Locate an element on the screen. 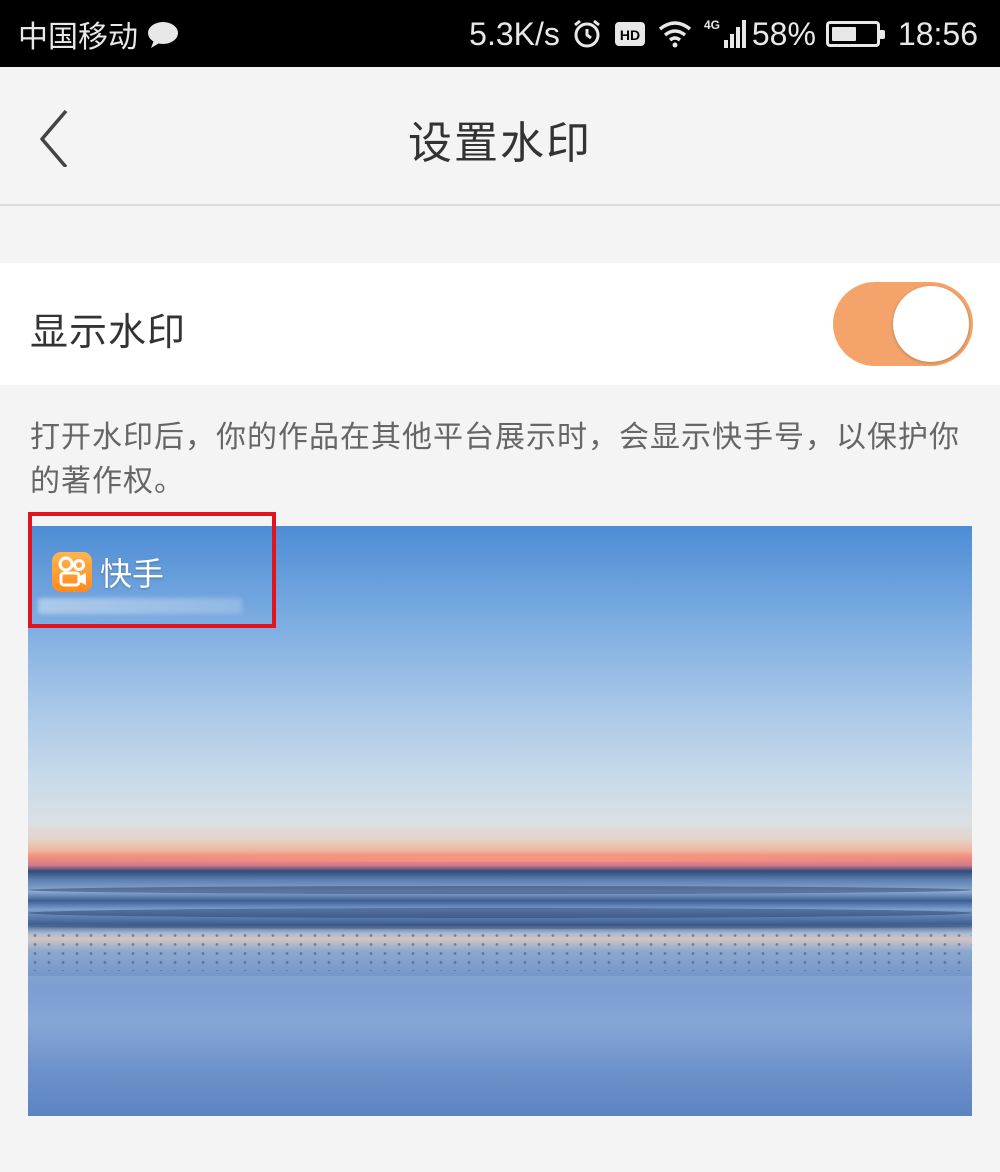  status-left: 中国移动 is located at coordinates (99, 34).